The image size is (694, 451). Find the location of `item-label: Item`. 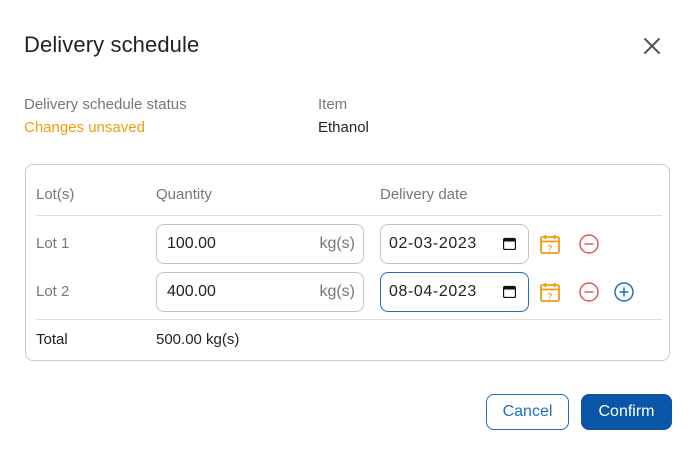

item-label: Item is located at coordinates (333, 104).